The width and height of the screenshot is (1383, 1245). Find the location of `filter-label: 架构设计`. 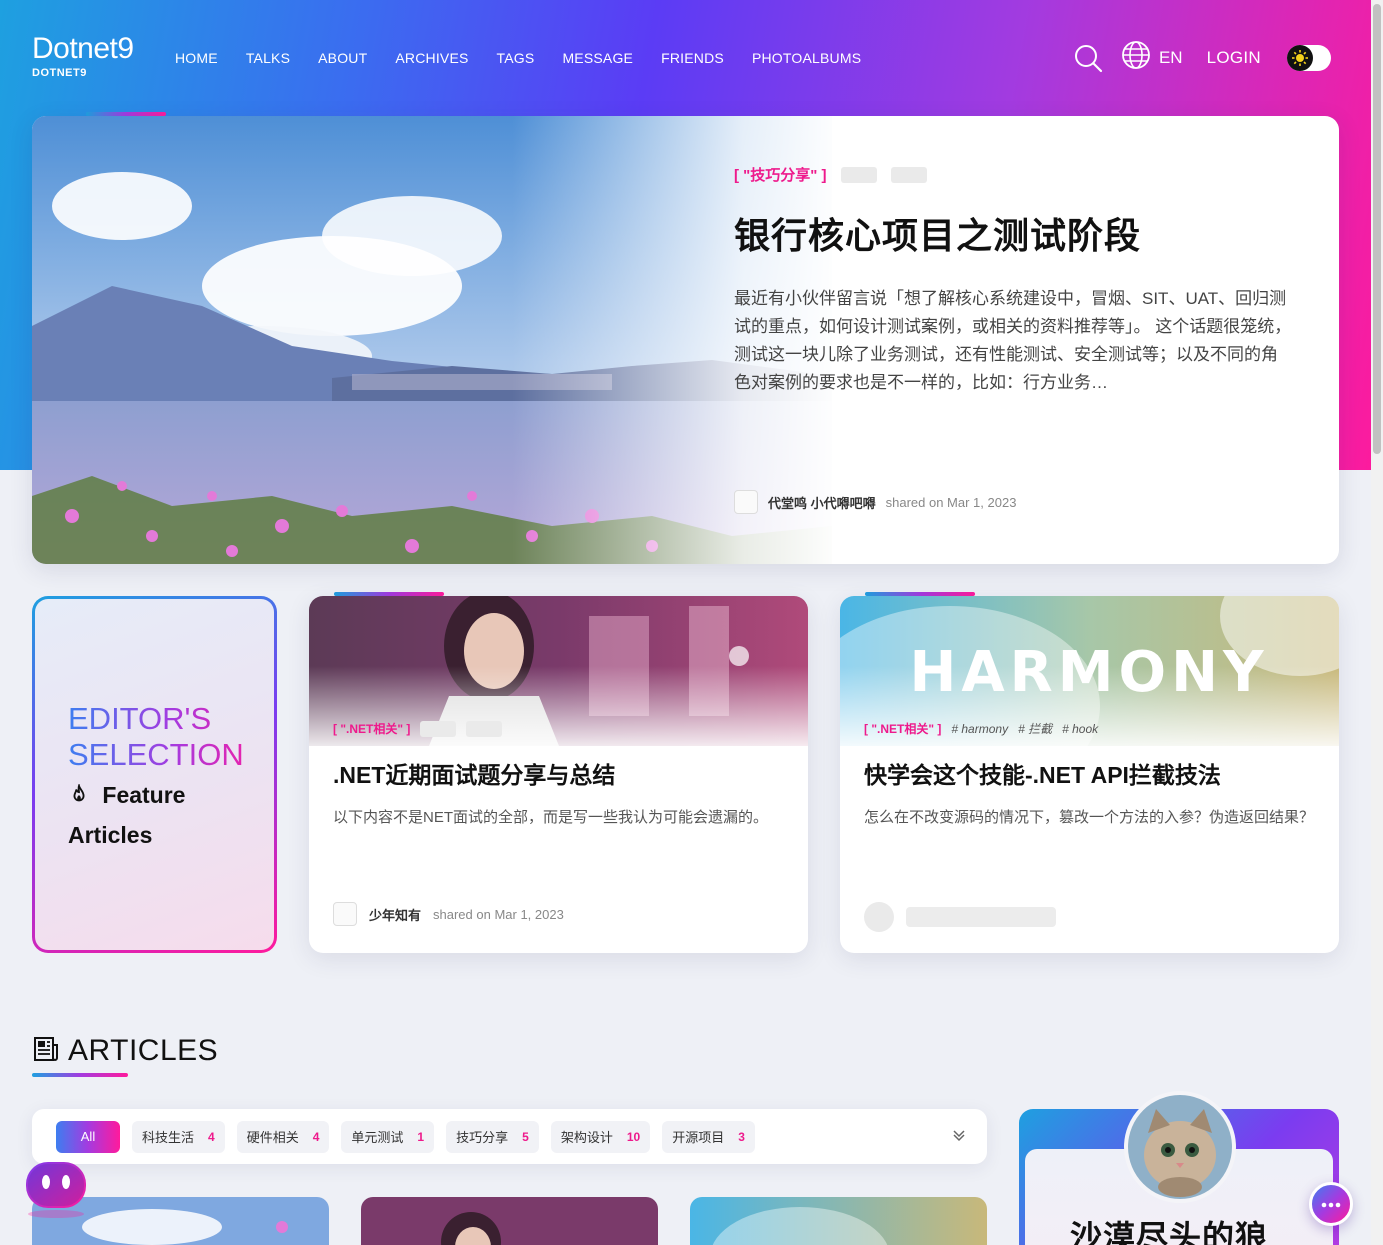

filter-label: 架构设计 is located at coordinates (586, 1137).